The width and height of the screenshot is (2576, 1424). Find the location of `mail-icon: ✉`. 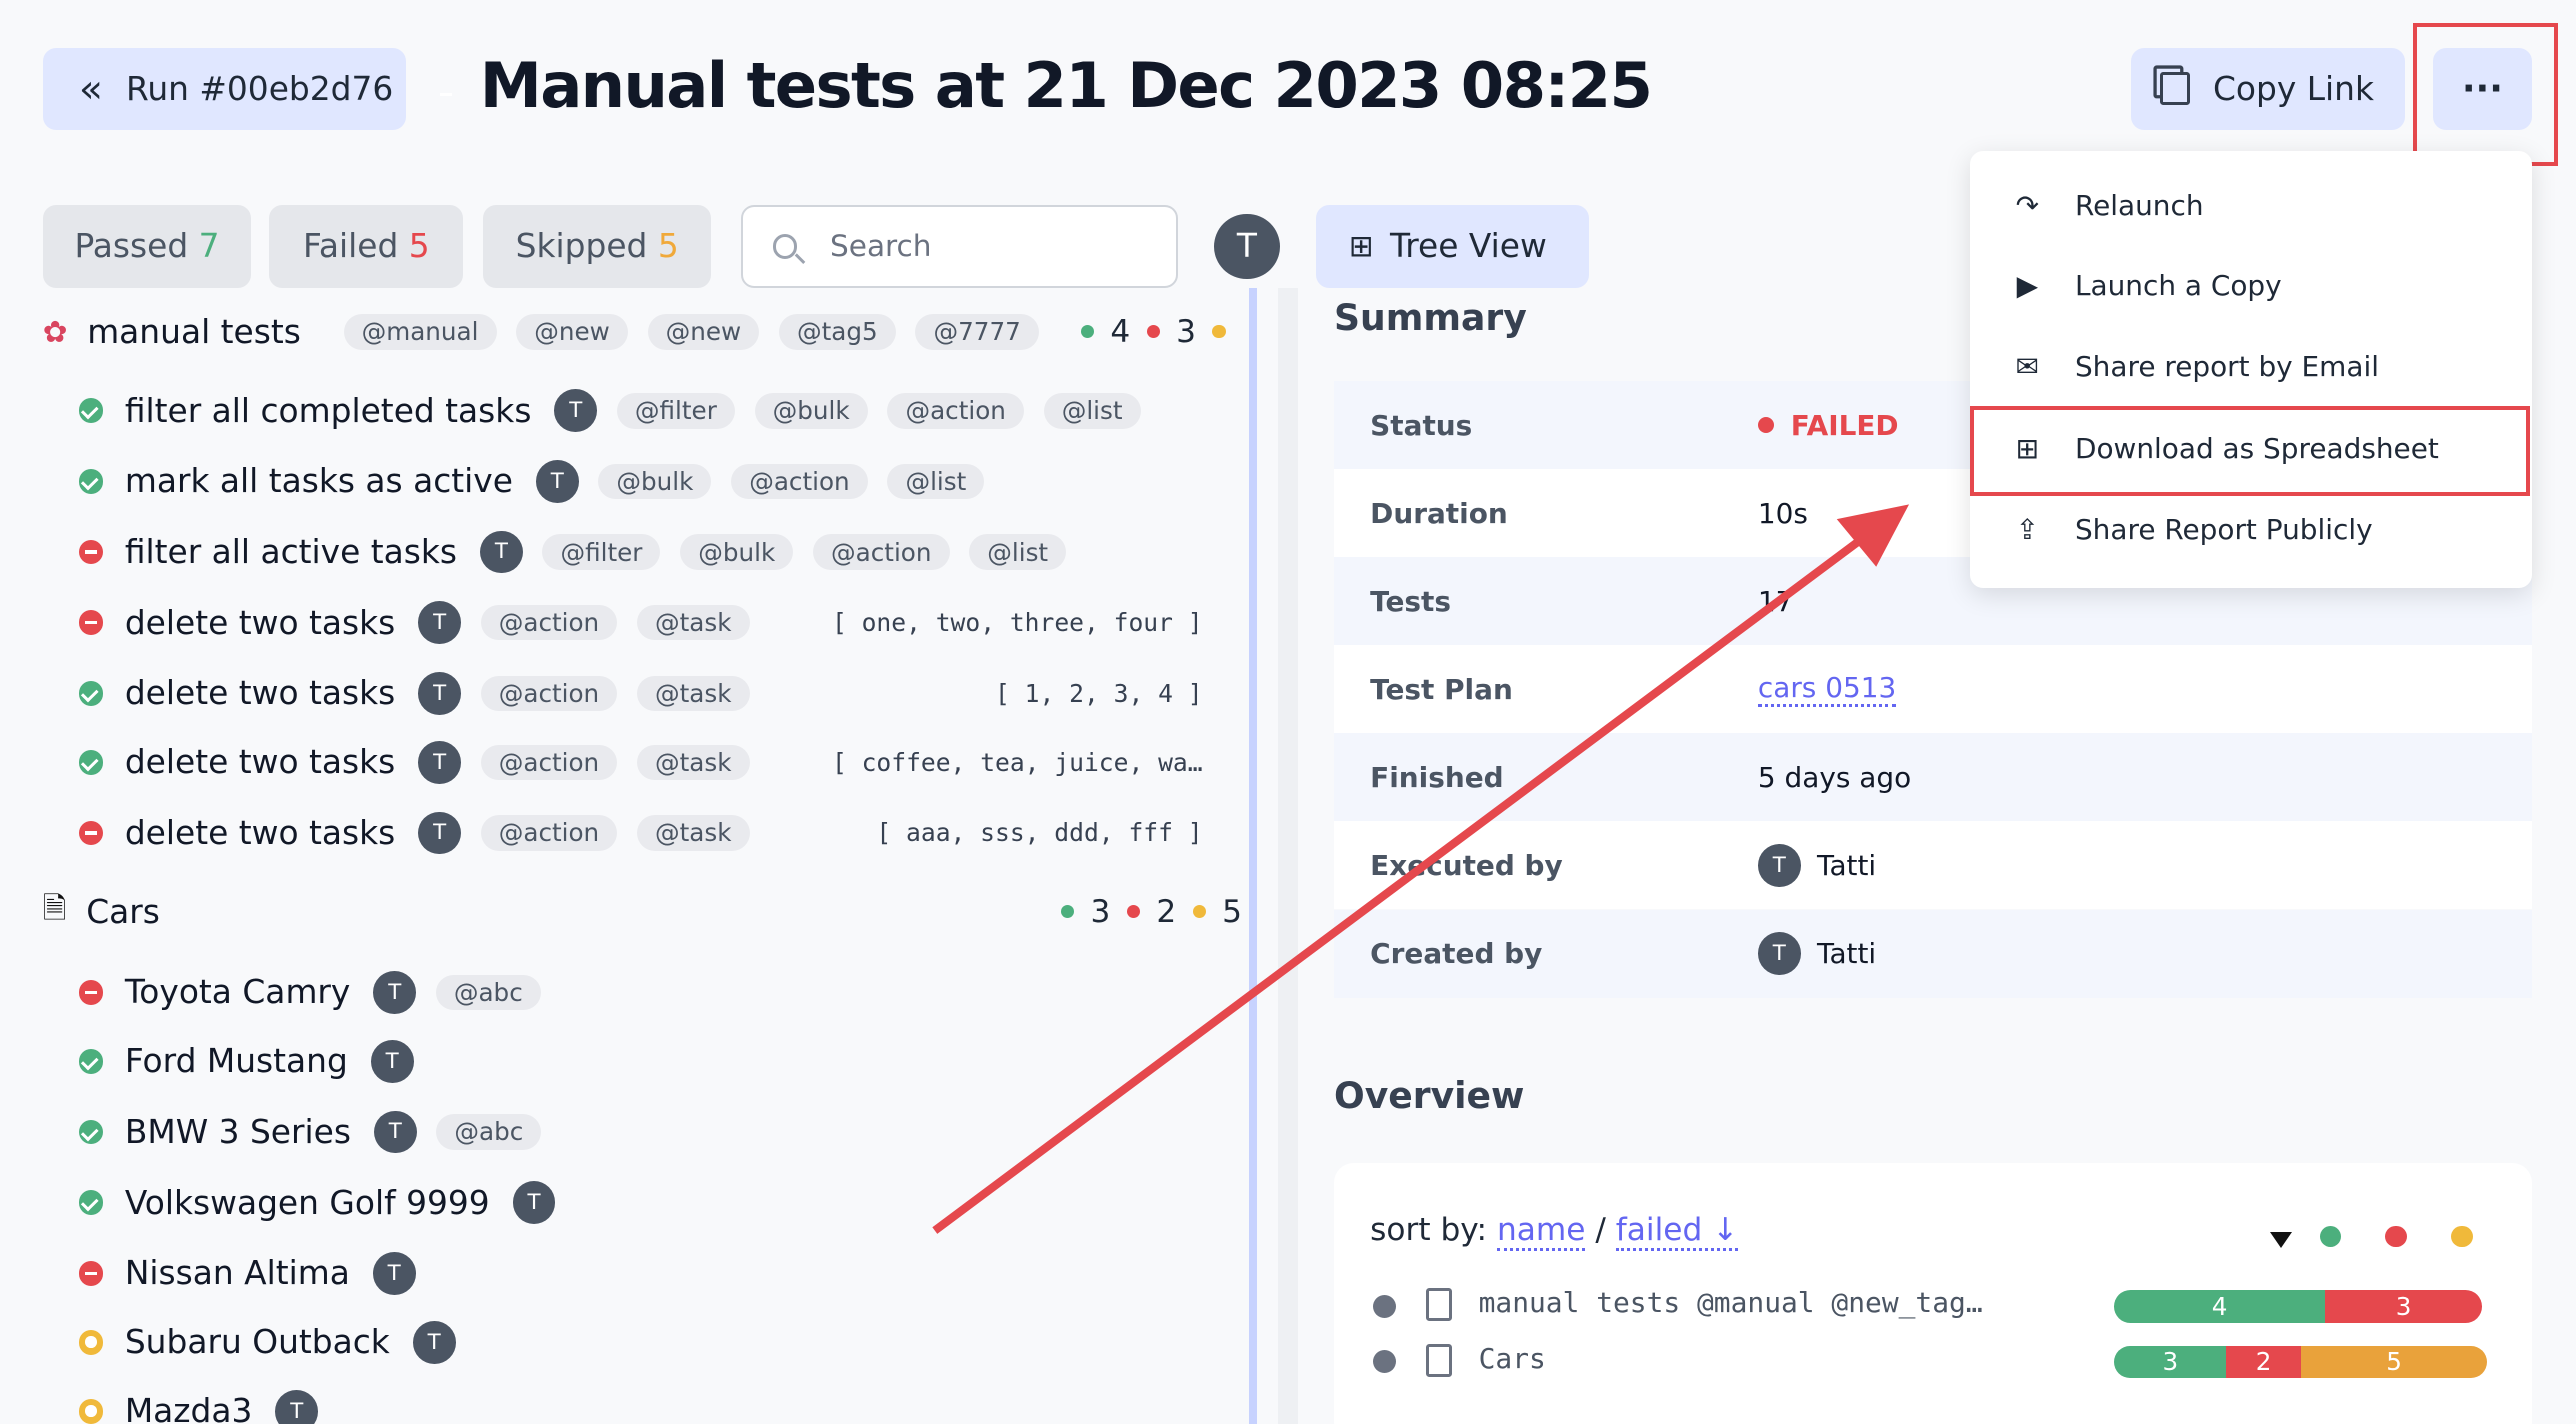

mail-icon: ✉ is located at coordinates (2027, 366).